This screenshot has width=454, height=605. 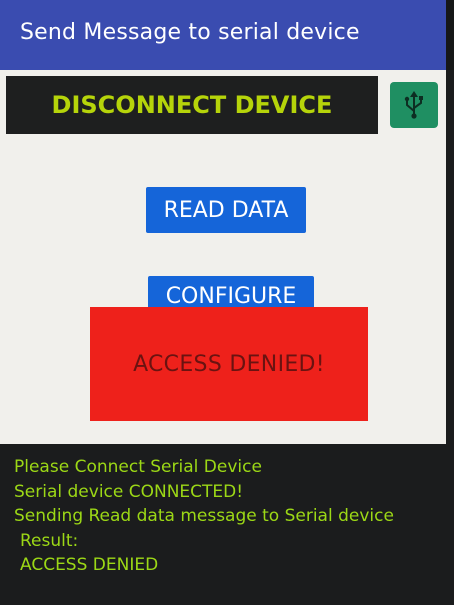 What do you see at coordinates (49, 540) in the screenshot?
I see `log-line: Result:` at bounding box center [49, 540].